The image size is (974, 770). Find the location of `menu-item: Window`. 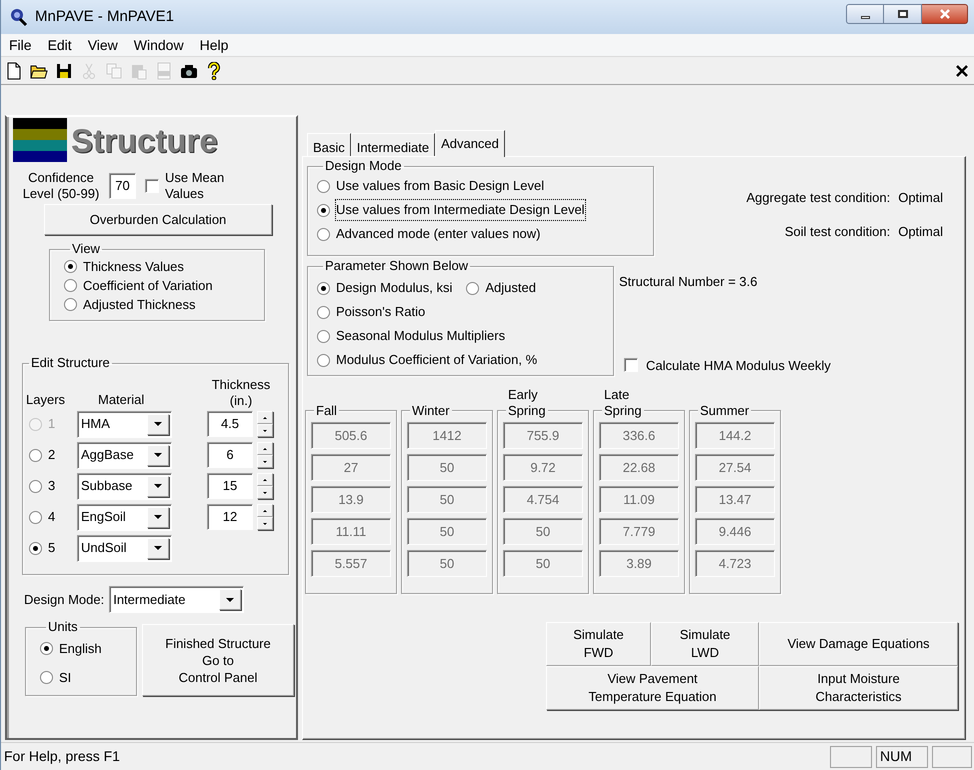

menu-item: Window is located at coordinates (159, 45).